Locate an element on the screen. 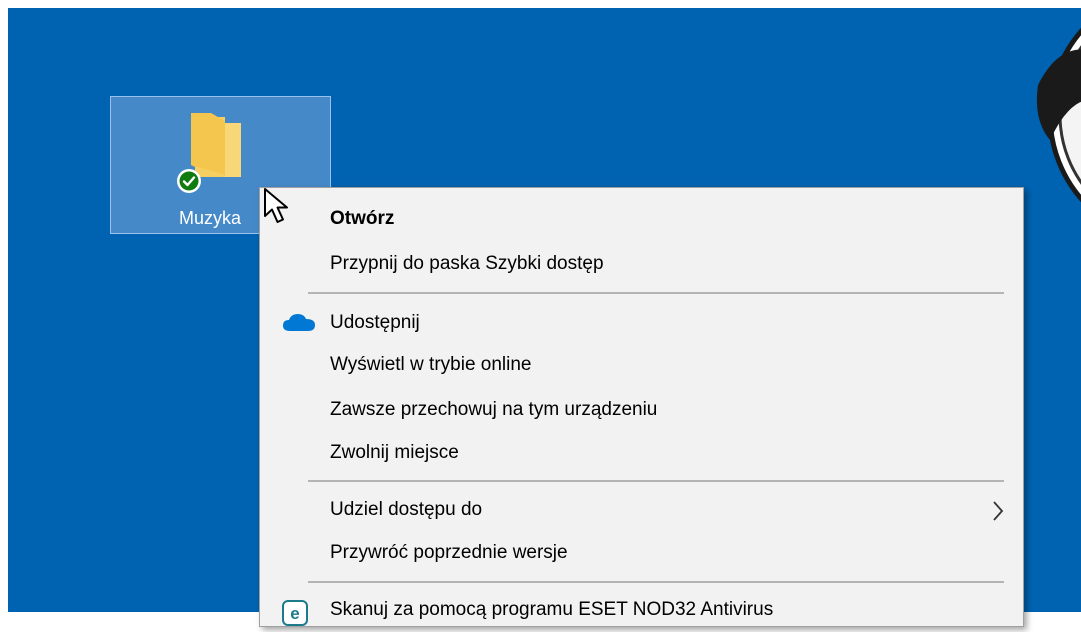 The image size is (1081, 632). menu-item-give-access: Udziel dostępu do is located at coordinates (641, 510).